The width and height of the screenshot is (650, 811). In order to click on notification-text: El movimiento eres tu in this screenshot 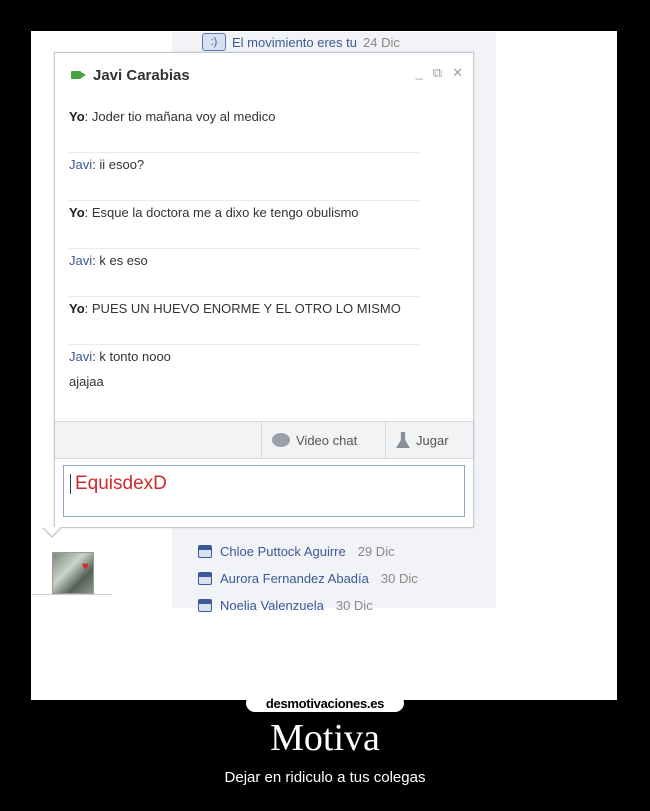, I will do `click(294, 42)`.